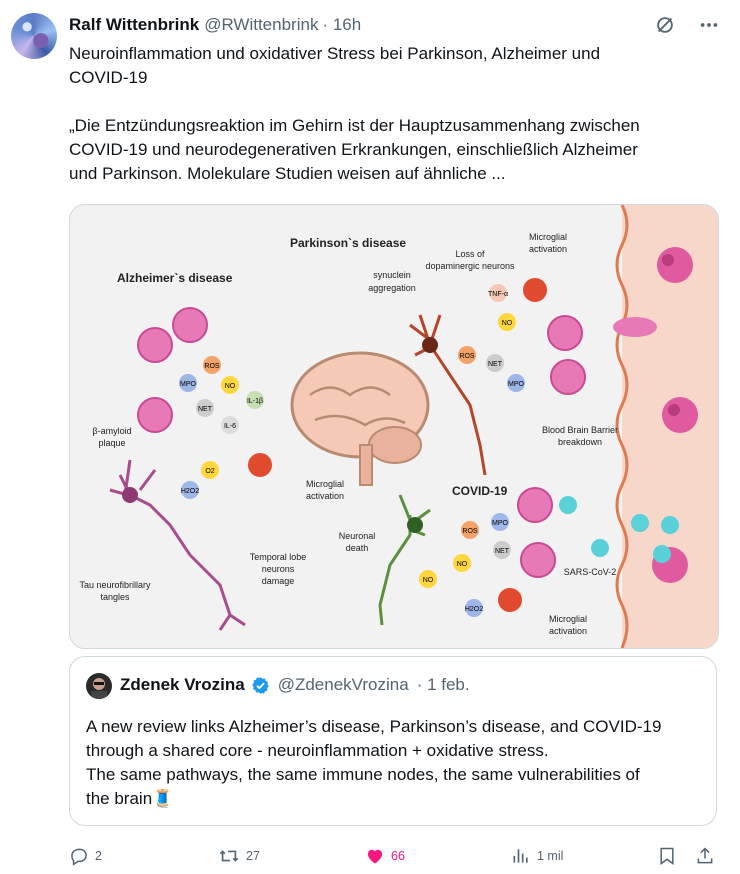  I want to click on covid-label: COVID-19, so click(480, 491).